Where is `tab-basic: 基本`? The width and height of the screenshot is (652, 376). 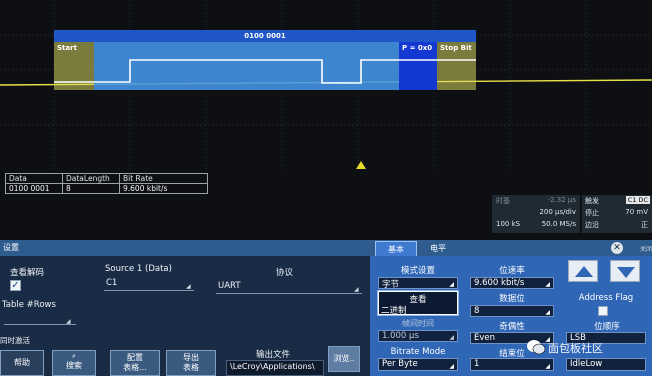 tab-basic: 基本 is located at coordinates (396, 248).